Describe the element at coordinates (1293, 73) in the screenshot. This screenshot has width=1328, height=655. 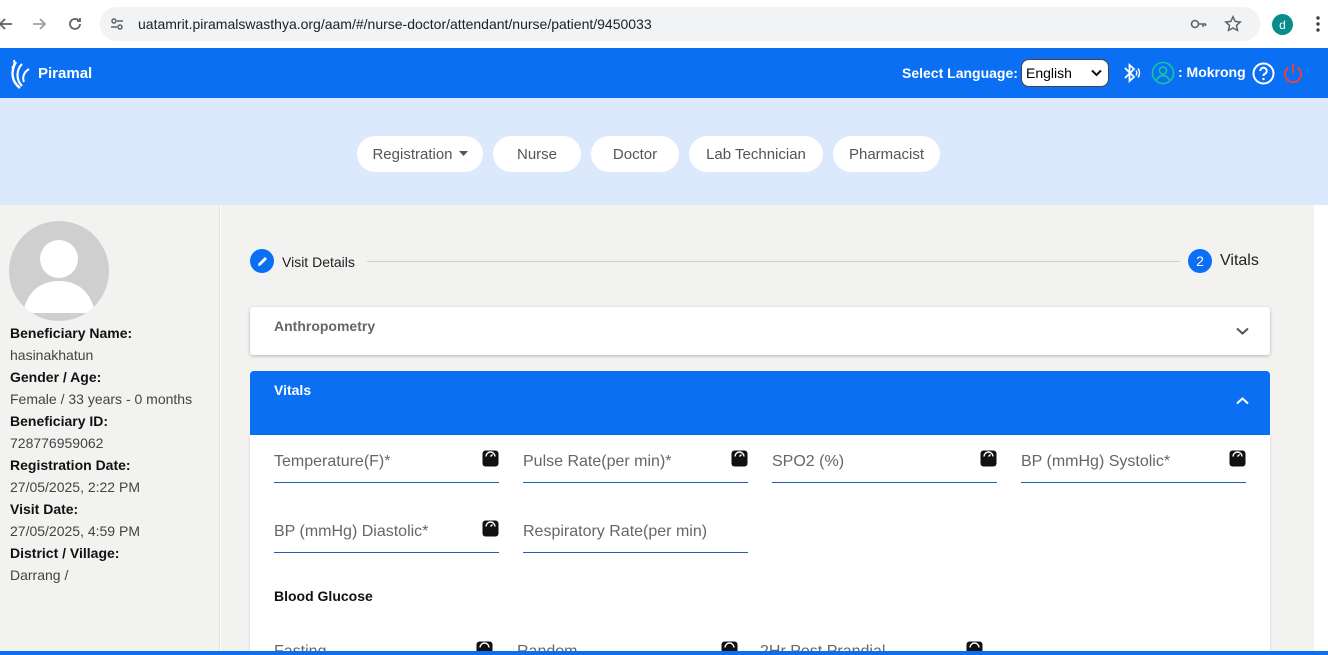
I see `logout-power-icon` at that location.